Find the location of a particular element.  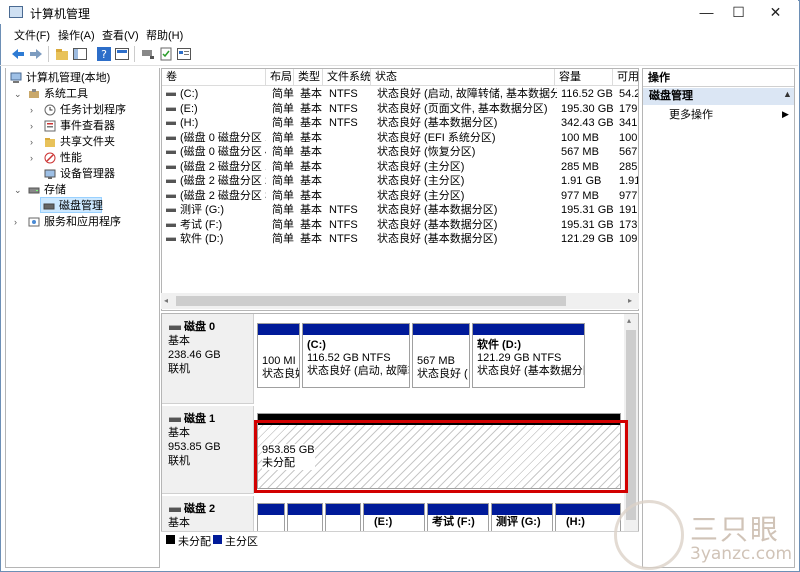

column-header-volume: 卷 is located at coordinates (214, 77).